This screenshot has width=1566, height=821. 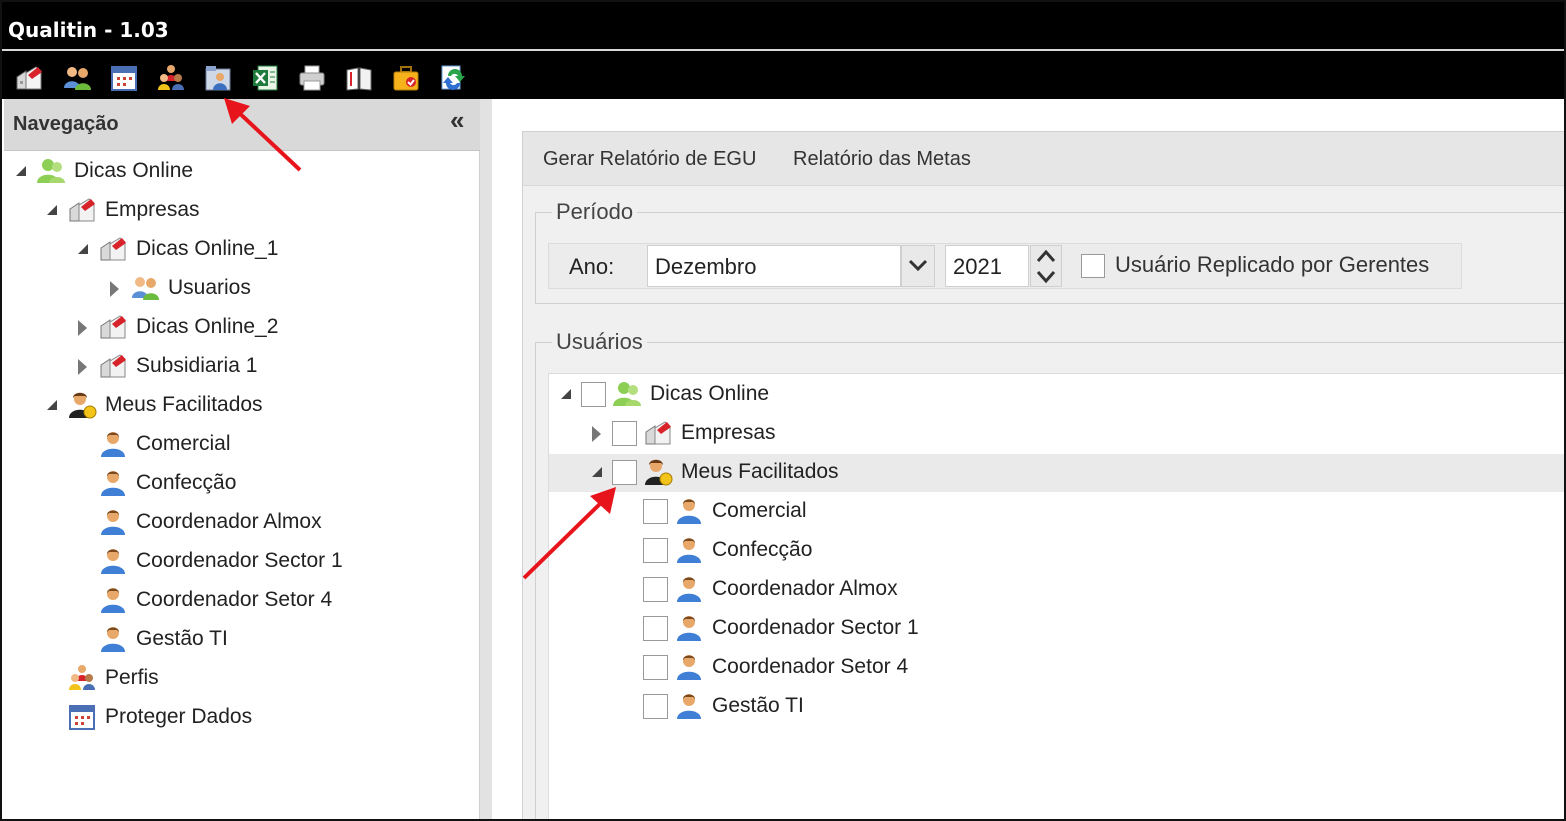 What do you see at coordinates (1046, 256) in the screenshot?
I see `chevron-up-icon` at bounding box center [1046, 256].